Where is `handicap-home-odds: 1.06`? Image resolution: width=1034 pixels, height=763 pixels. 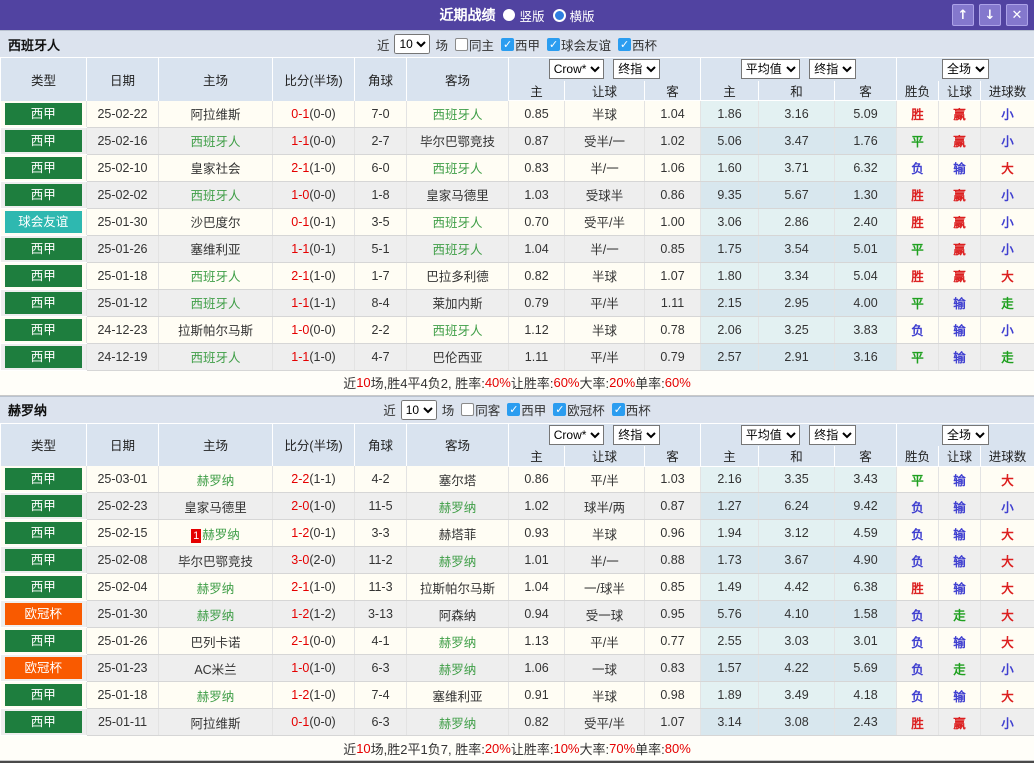
handicap-home-odds: 1.06 is located at coordinates (537, 668).